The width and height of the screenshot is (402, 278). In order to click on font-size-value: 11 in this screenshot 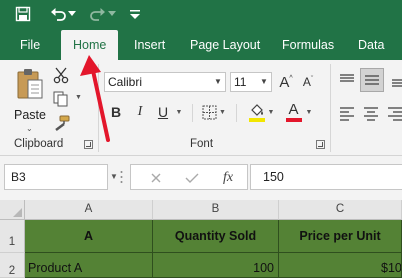, I will do `click(240, 82)`.